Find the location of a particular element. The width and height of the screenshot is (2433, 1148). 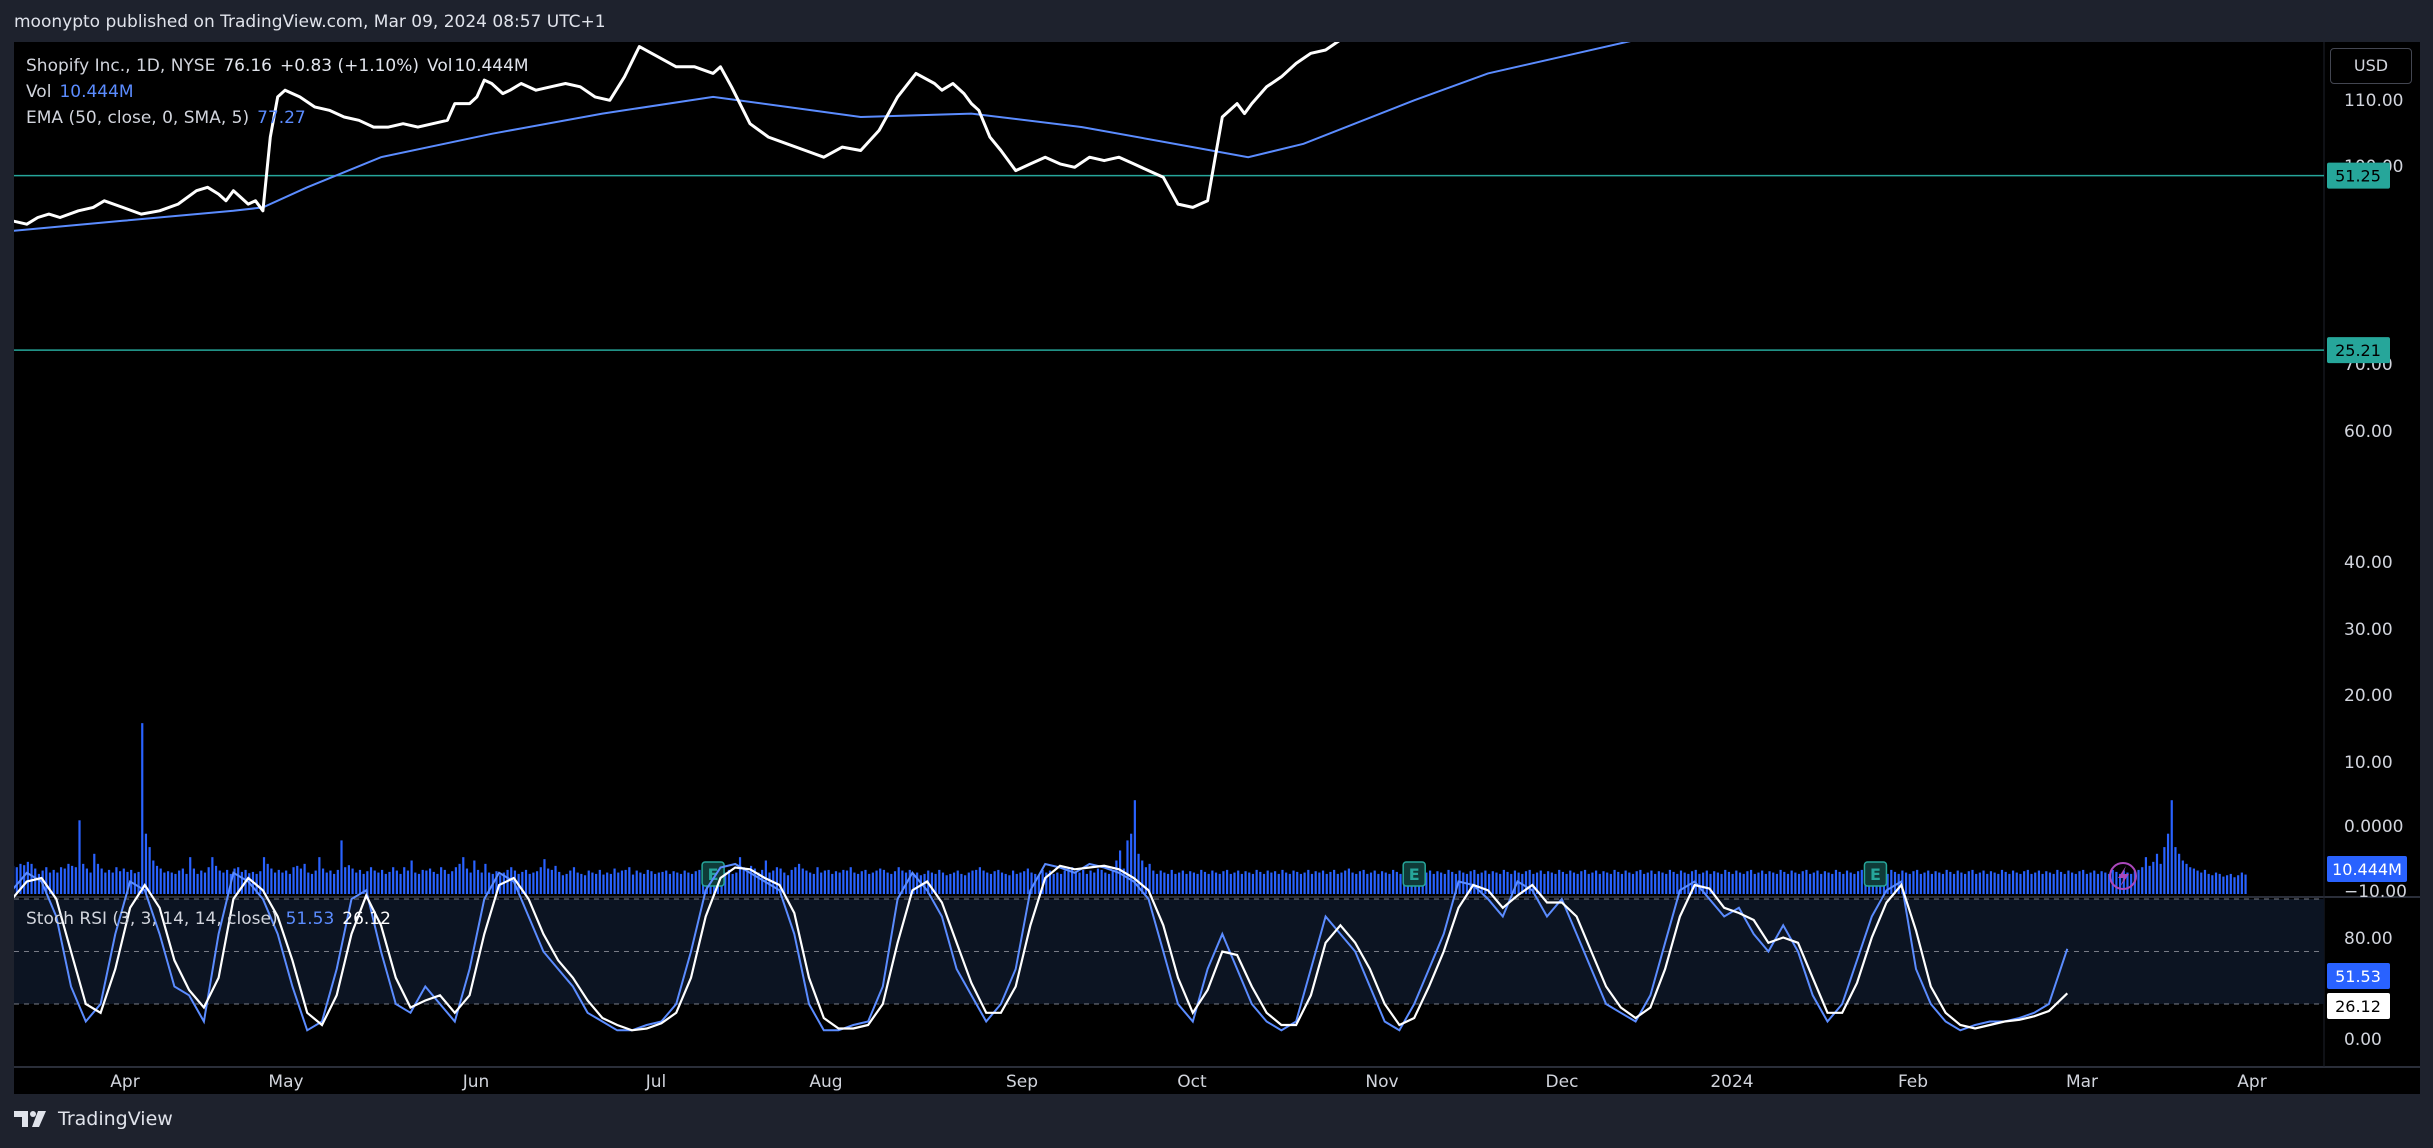

legend-row-ema: EMA (50, close, 0, SMA, 5) 77.27 is located at coordinates (277, 118).